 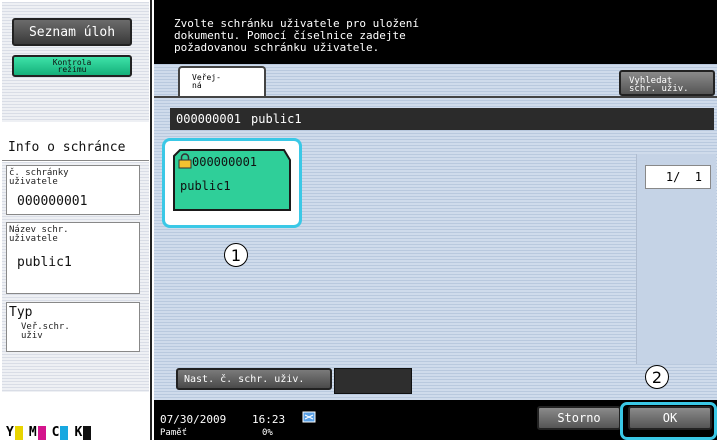 What do you see at coordinates (73, 258) in the screenshot?
I see `user-box-name-field: Název schr. uživatele public1` at bounding box center [73, 258].